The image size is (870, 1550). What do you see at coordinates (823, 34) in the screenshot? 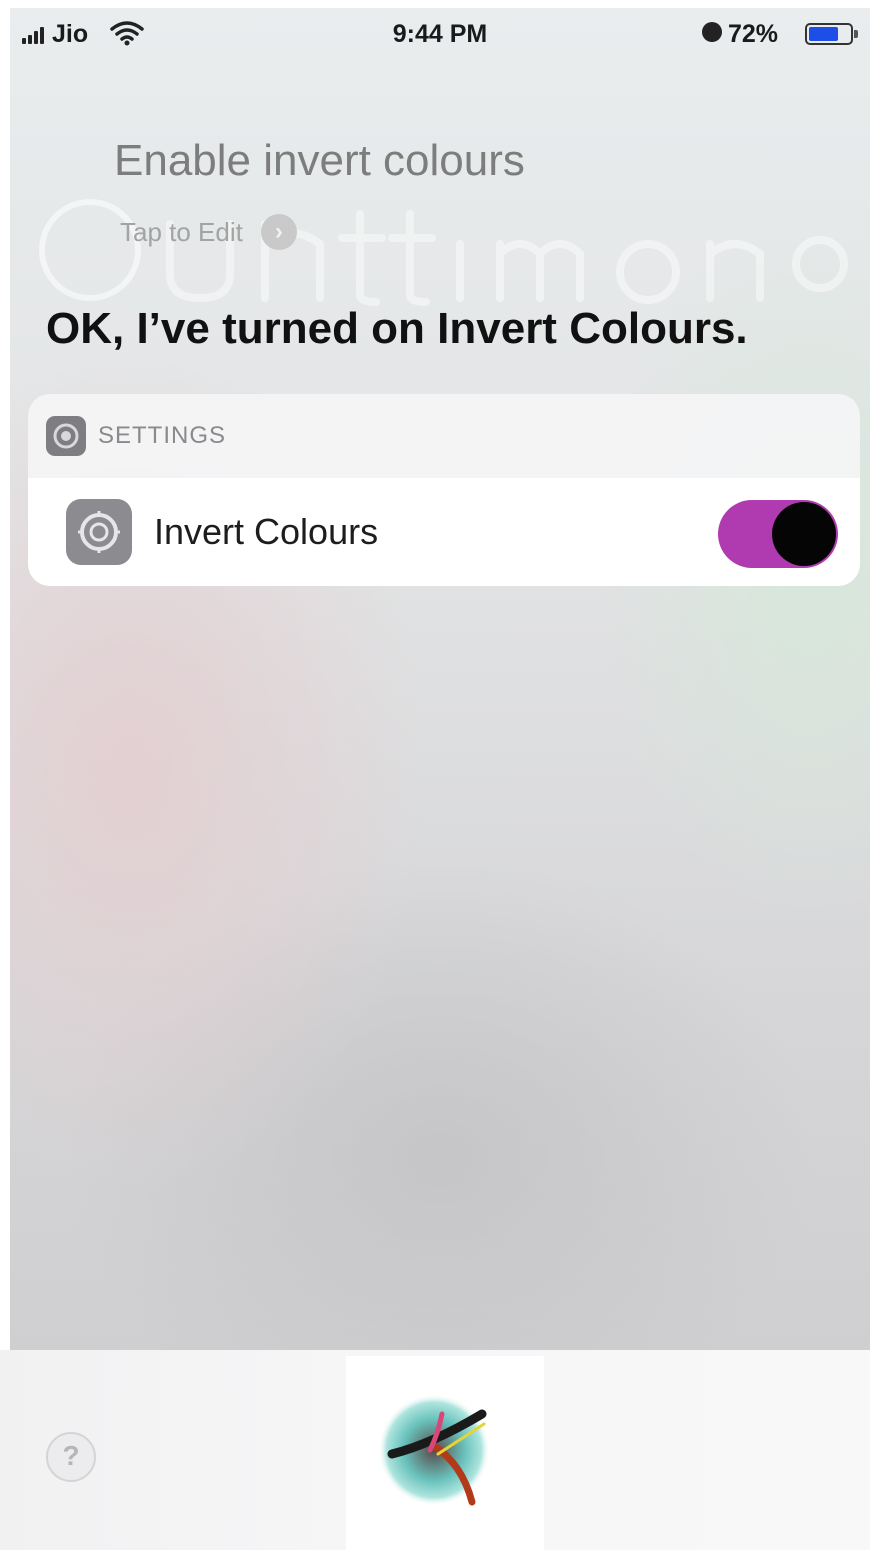
I see `battery-fill` at bounding box center [823, 34].